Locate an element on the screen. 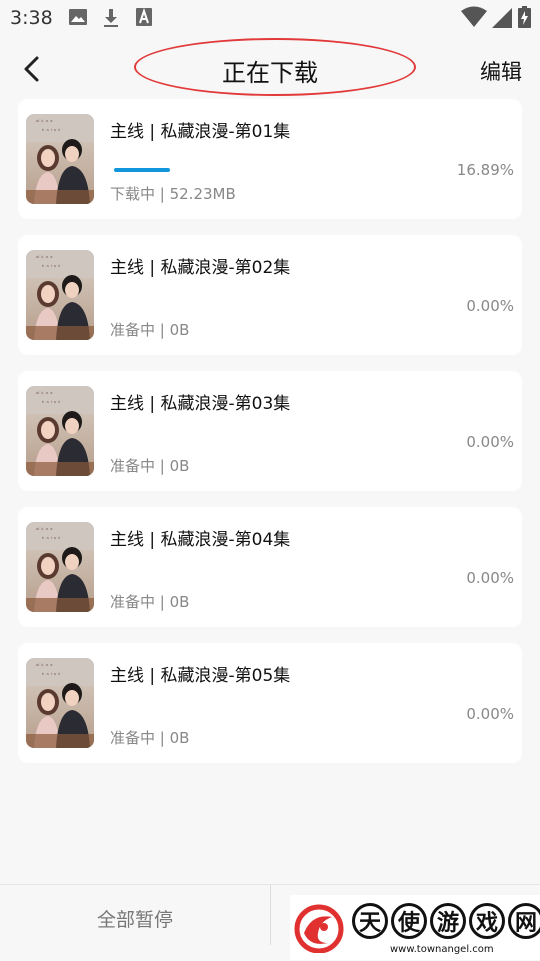 The height and width of the screenshot is (961, 540). progress-bar is located at coordinates (142, 170).